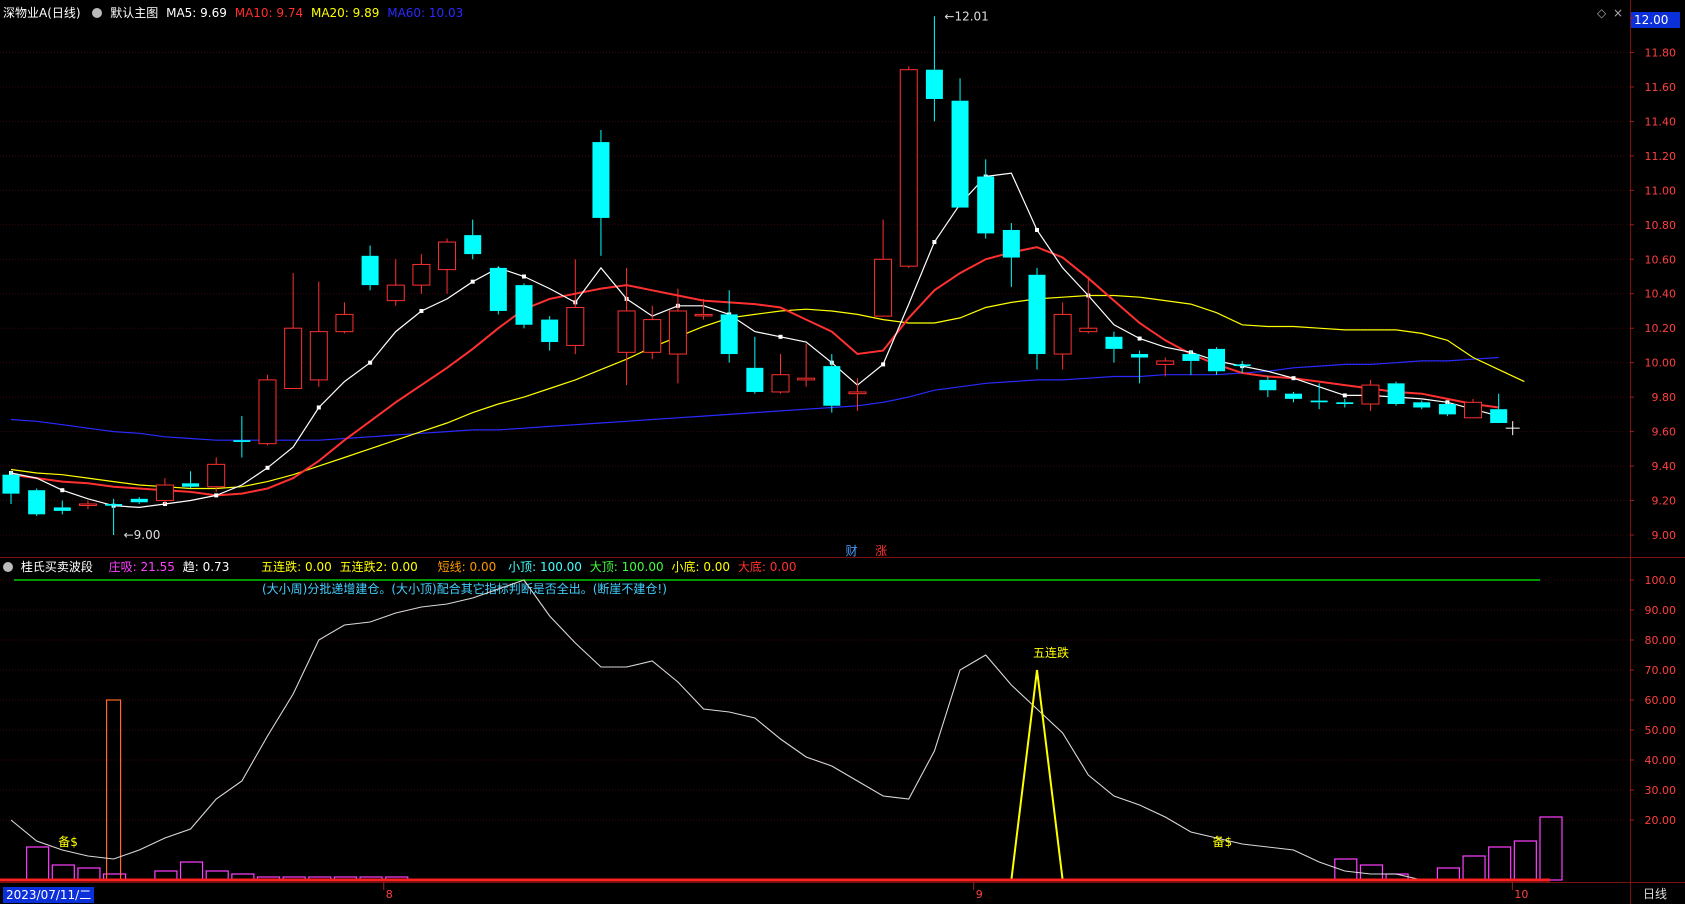 The width and height of the screenshot is (1685, 904). I want to click on main-y-tick-label: 10.60, so click(1661, 259).